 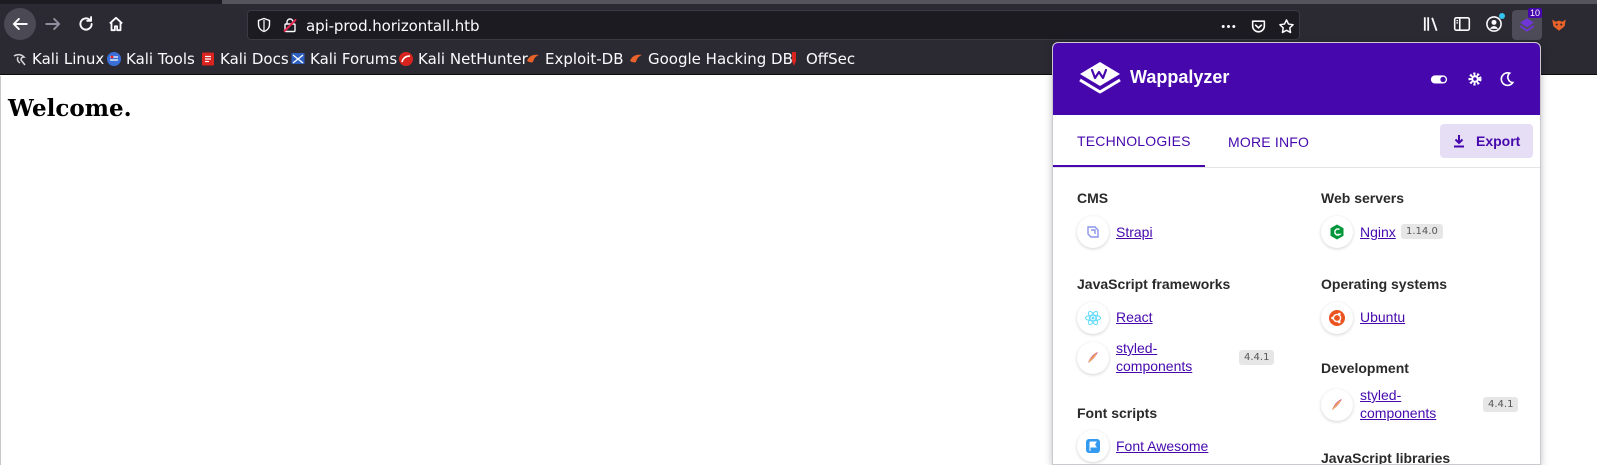 What do you see at coordinates (114, 59) in the screenshot?
I see `kali-tools-icon` at bounding box center [114, 59].